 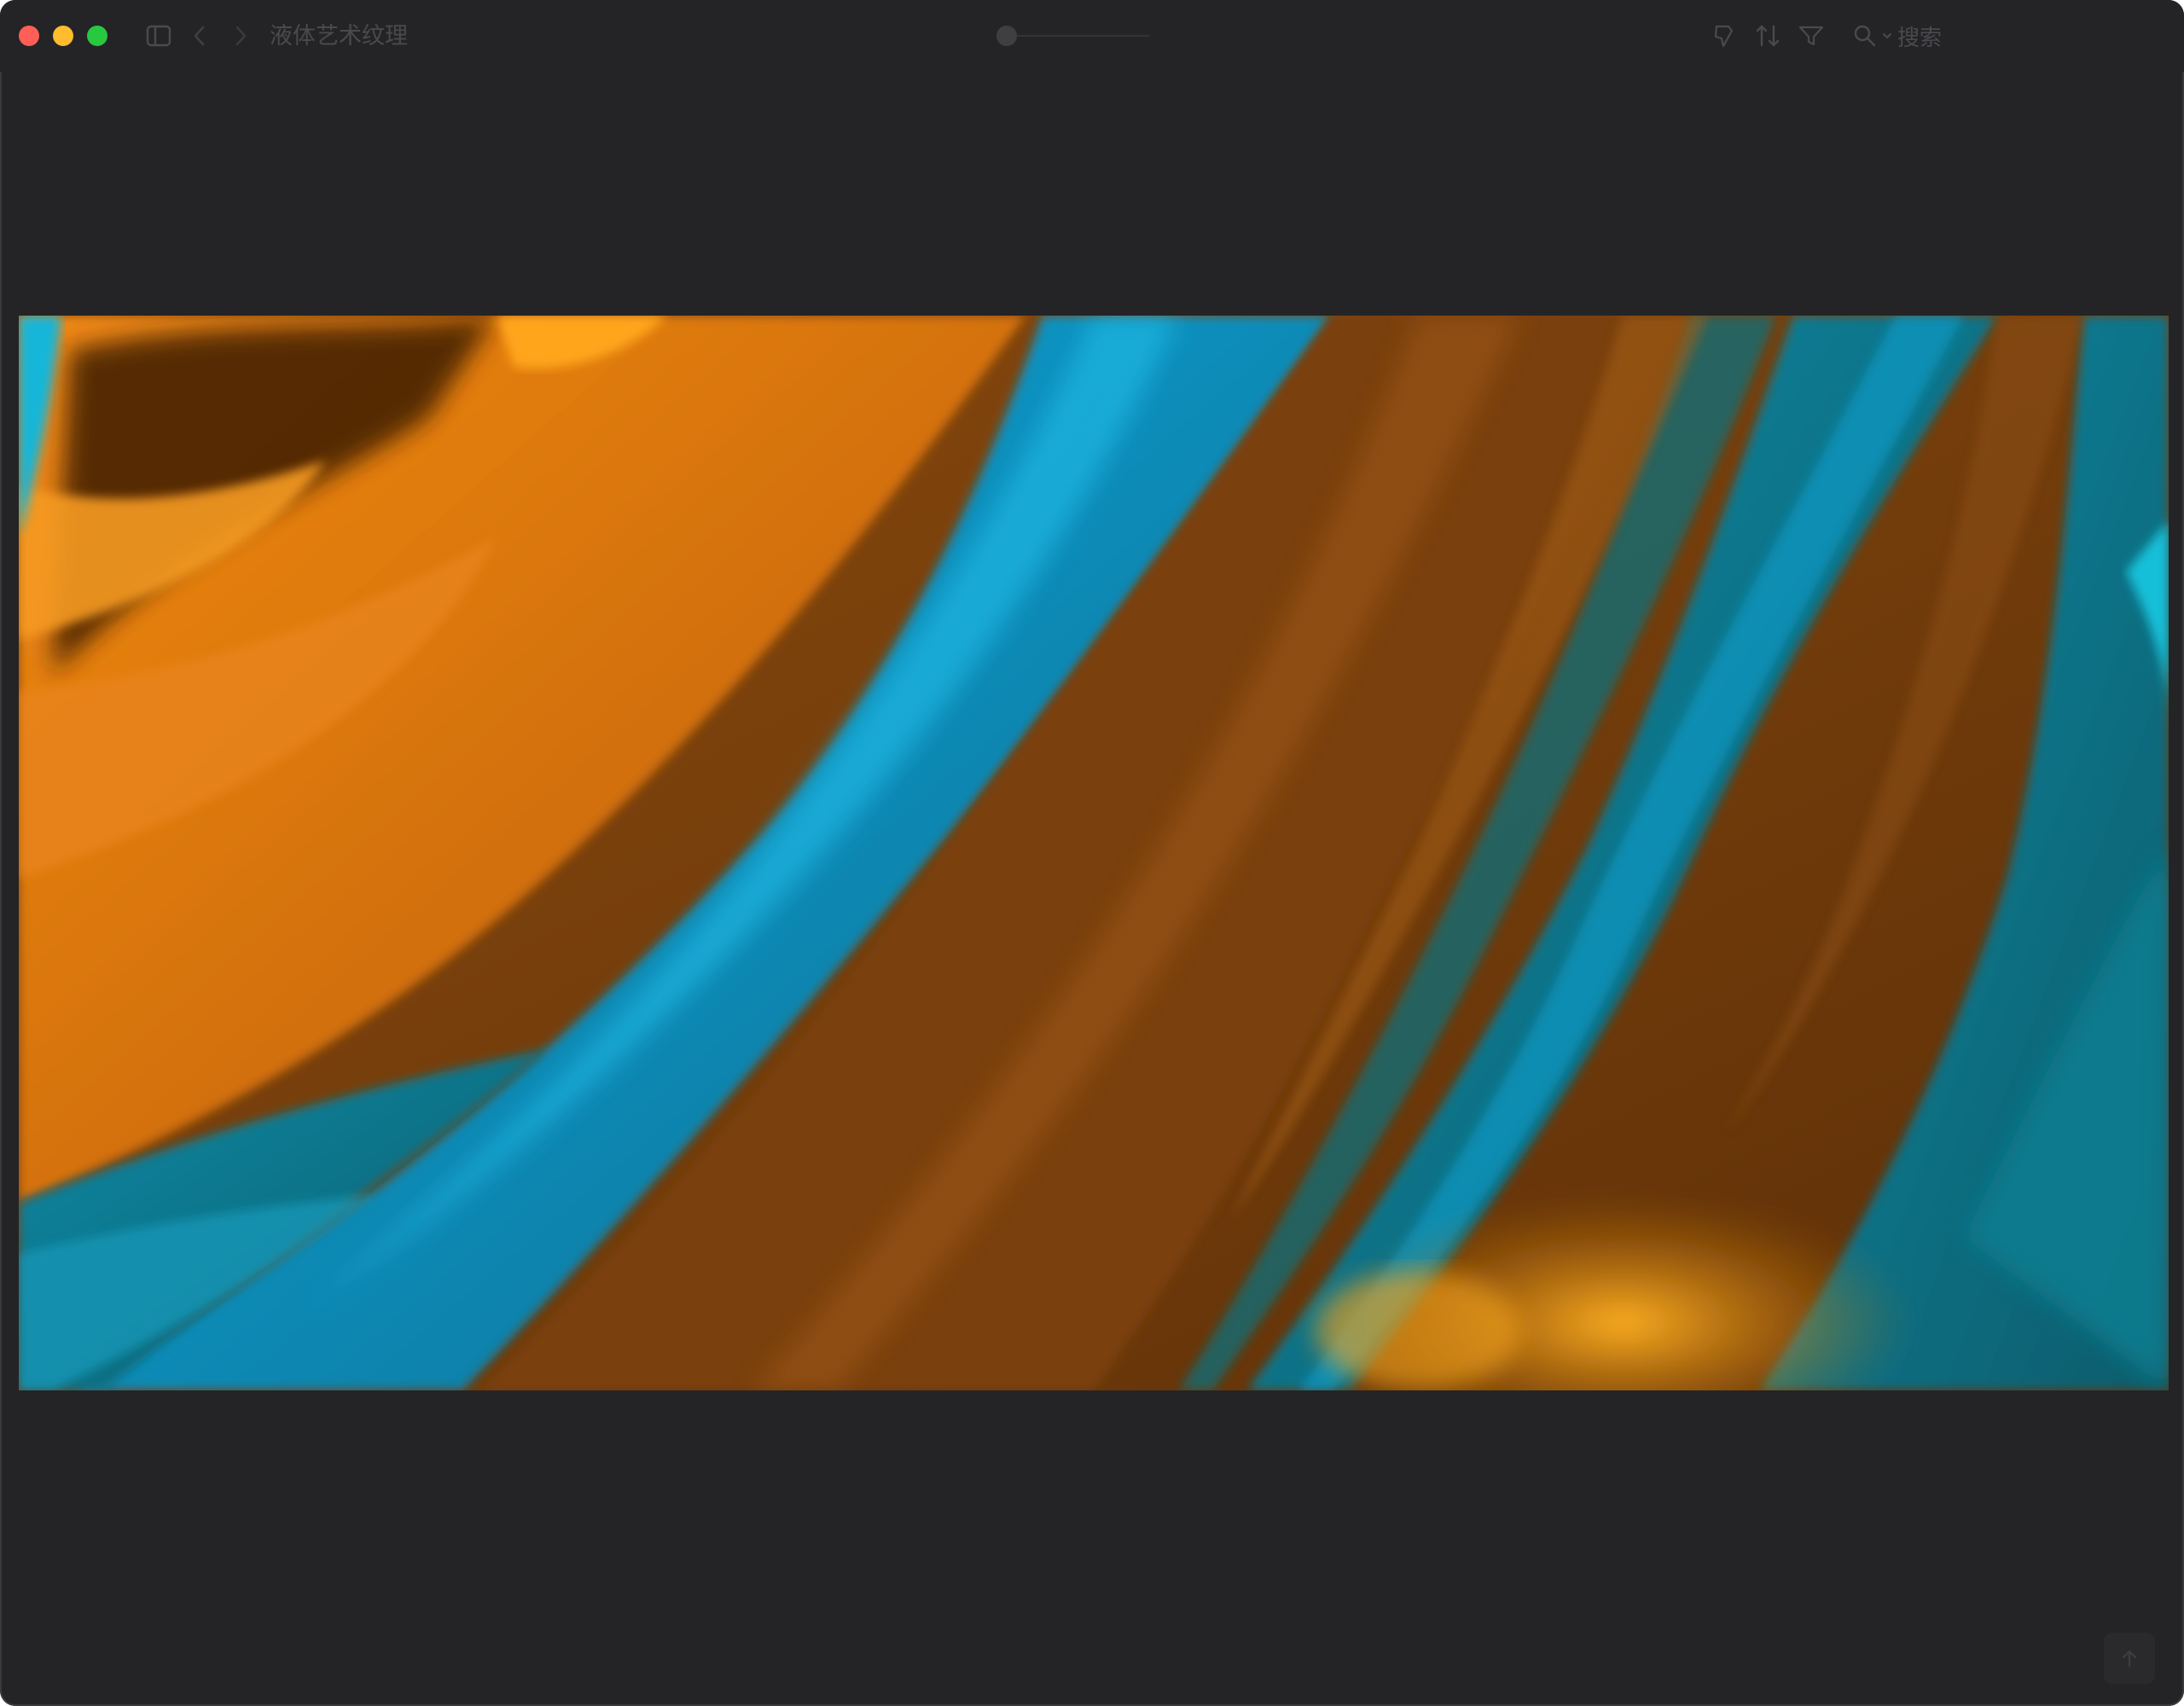 What do you see at coordinates (1865, 36) in the screenshot?
I see `search-icon` at bounding box center [1865, 36].